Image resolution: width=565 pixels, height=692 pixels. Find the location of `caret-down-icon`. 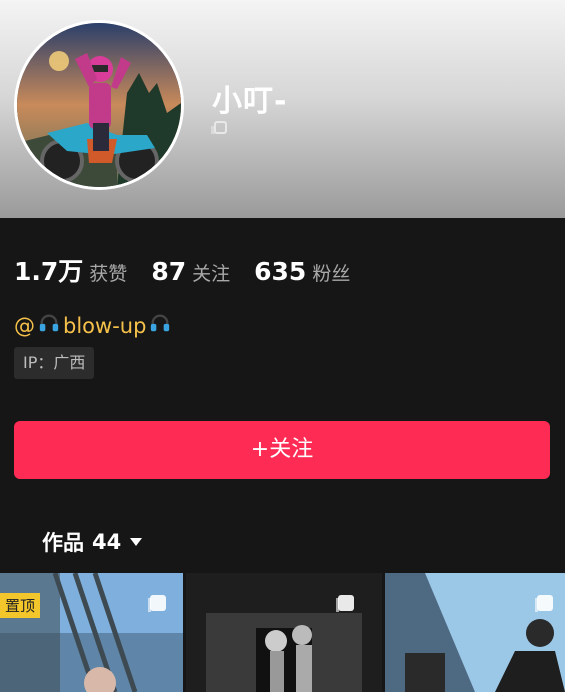

caret-down-icon is located at coordinates (136, 542).